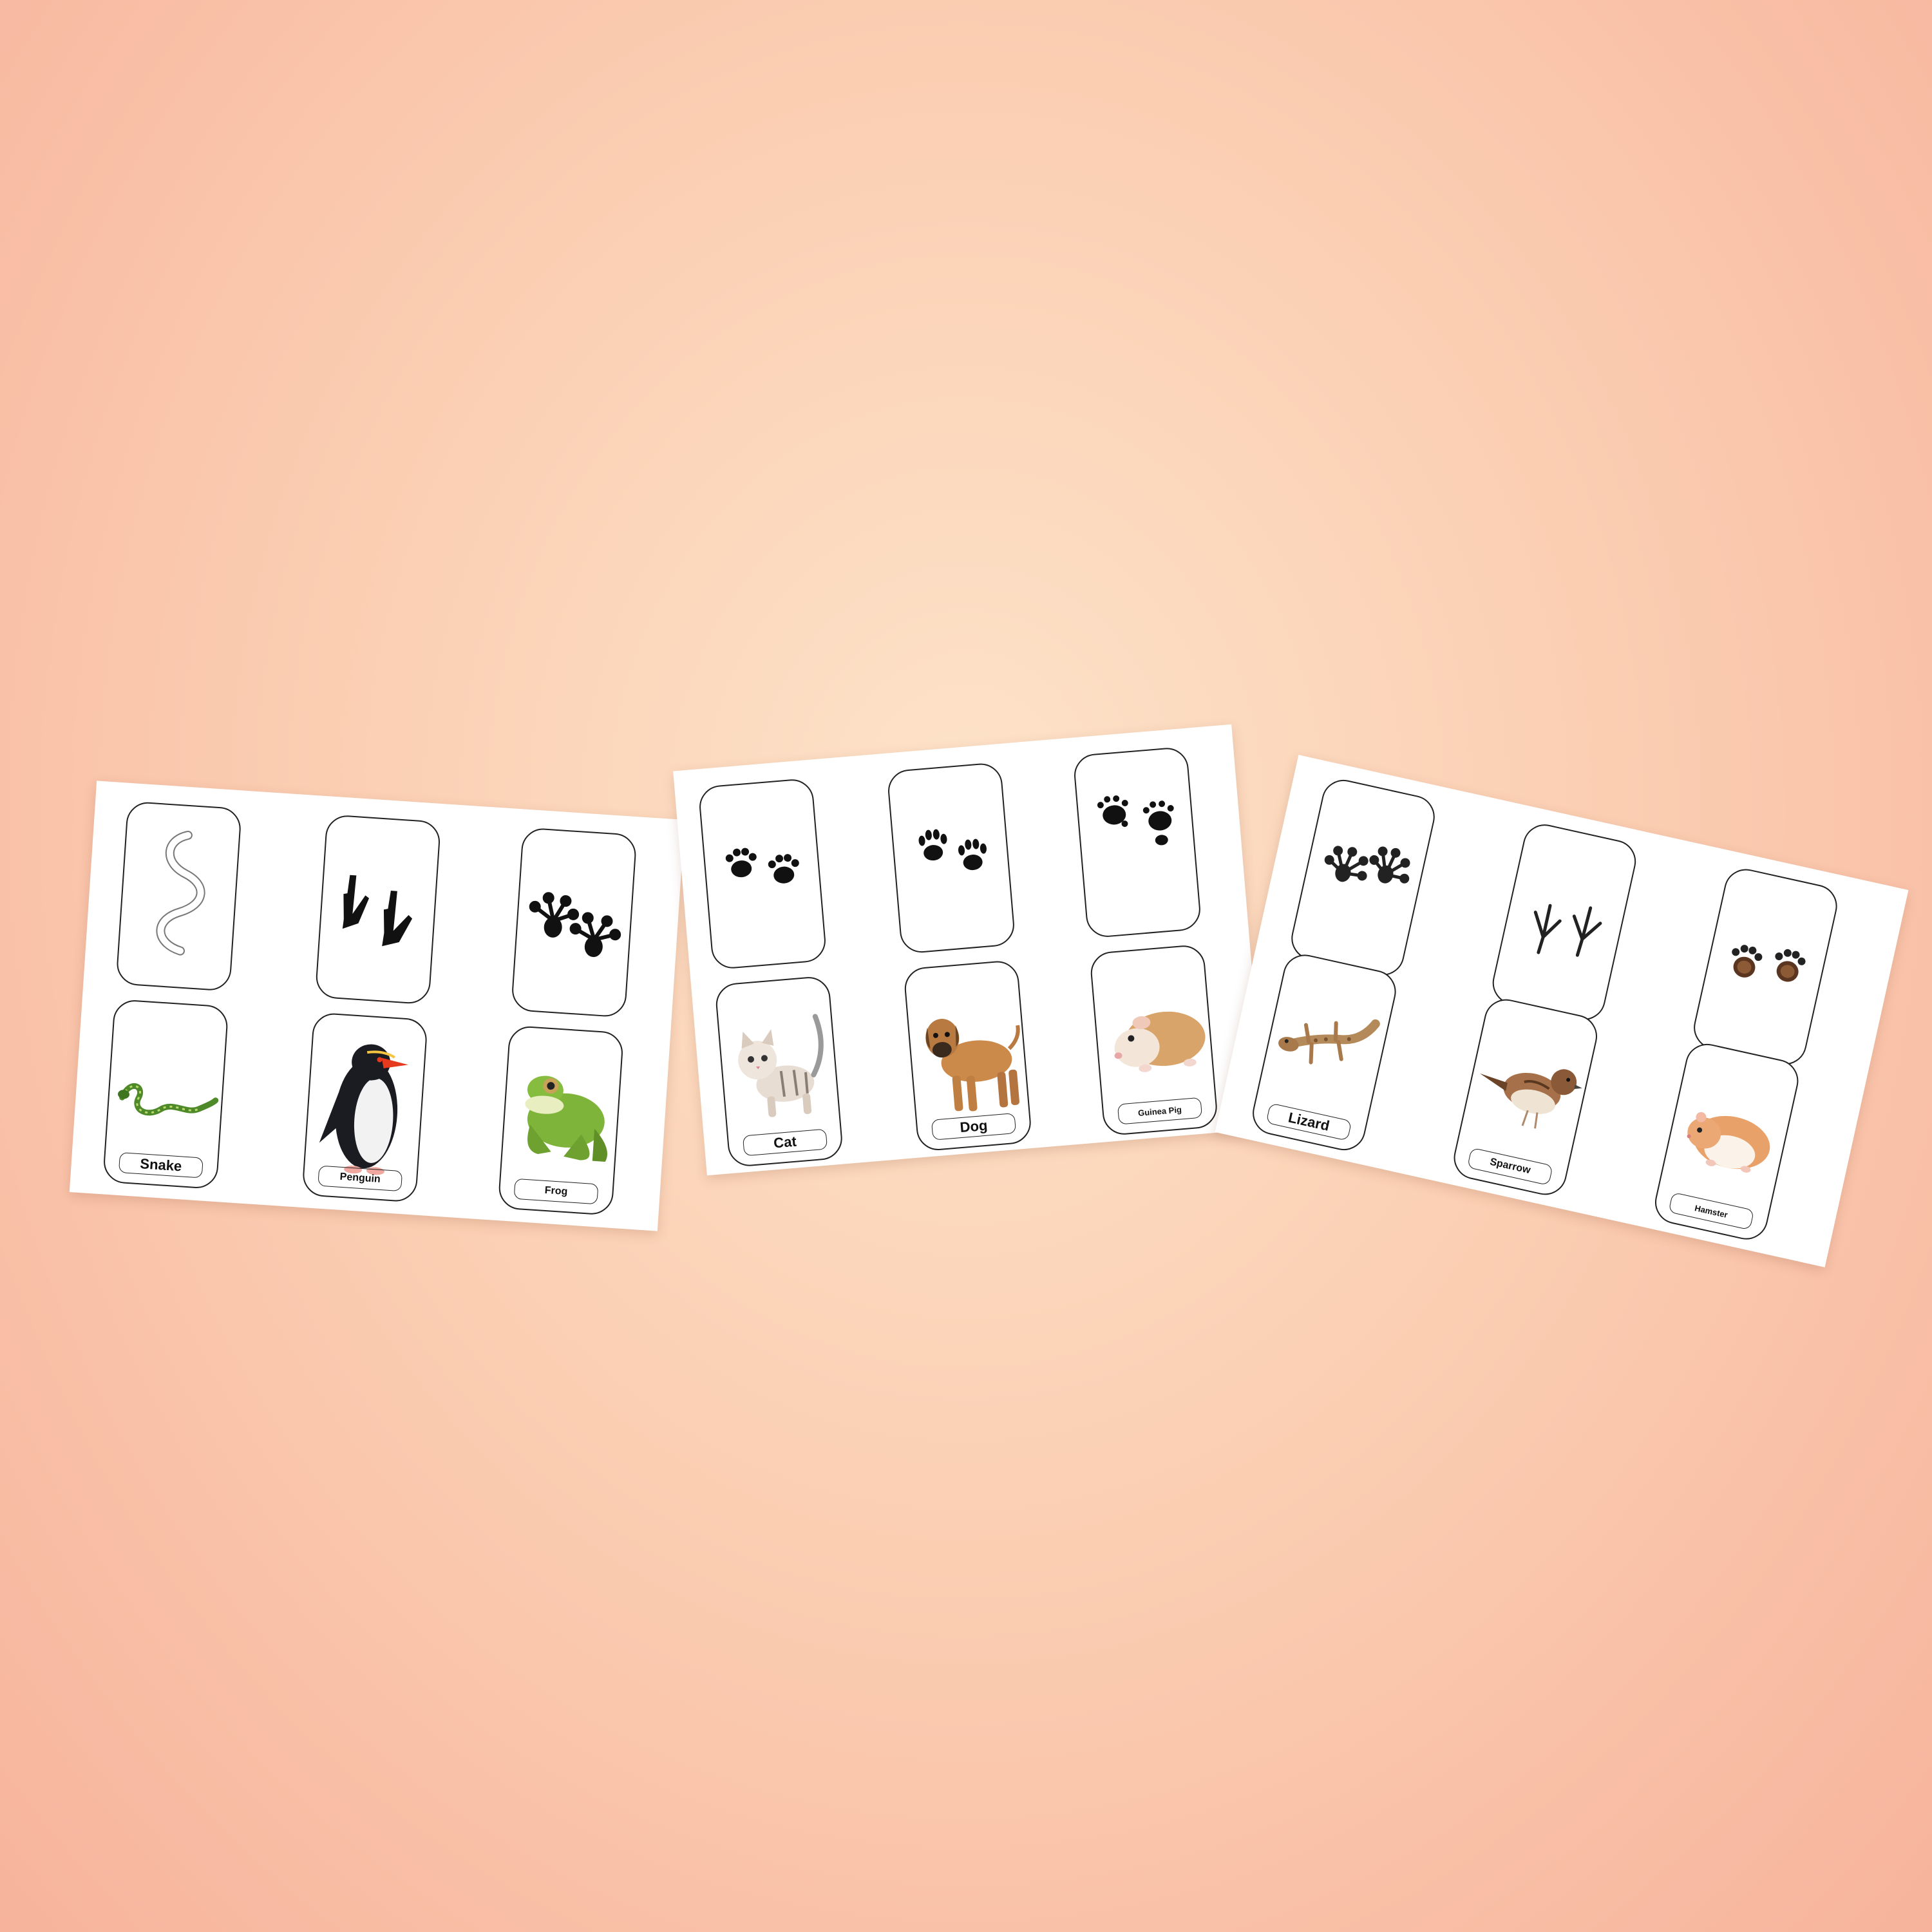 This screenshot has width=1932, height=1932. I want to click on guinea-pig-track-card, so click(1137, 843).